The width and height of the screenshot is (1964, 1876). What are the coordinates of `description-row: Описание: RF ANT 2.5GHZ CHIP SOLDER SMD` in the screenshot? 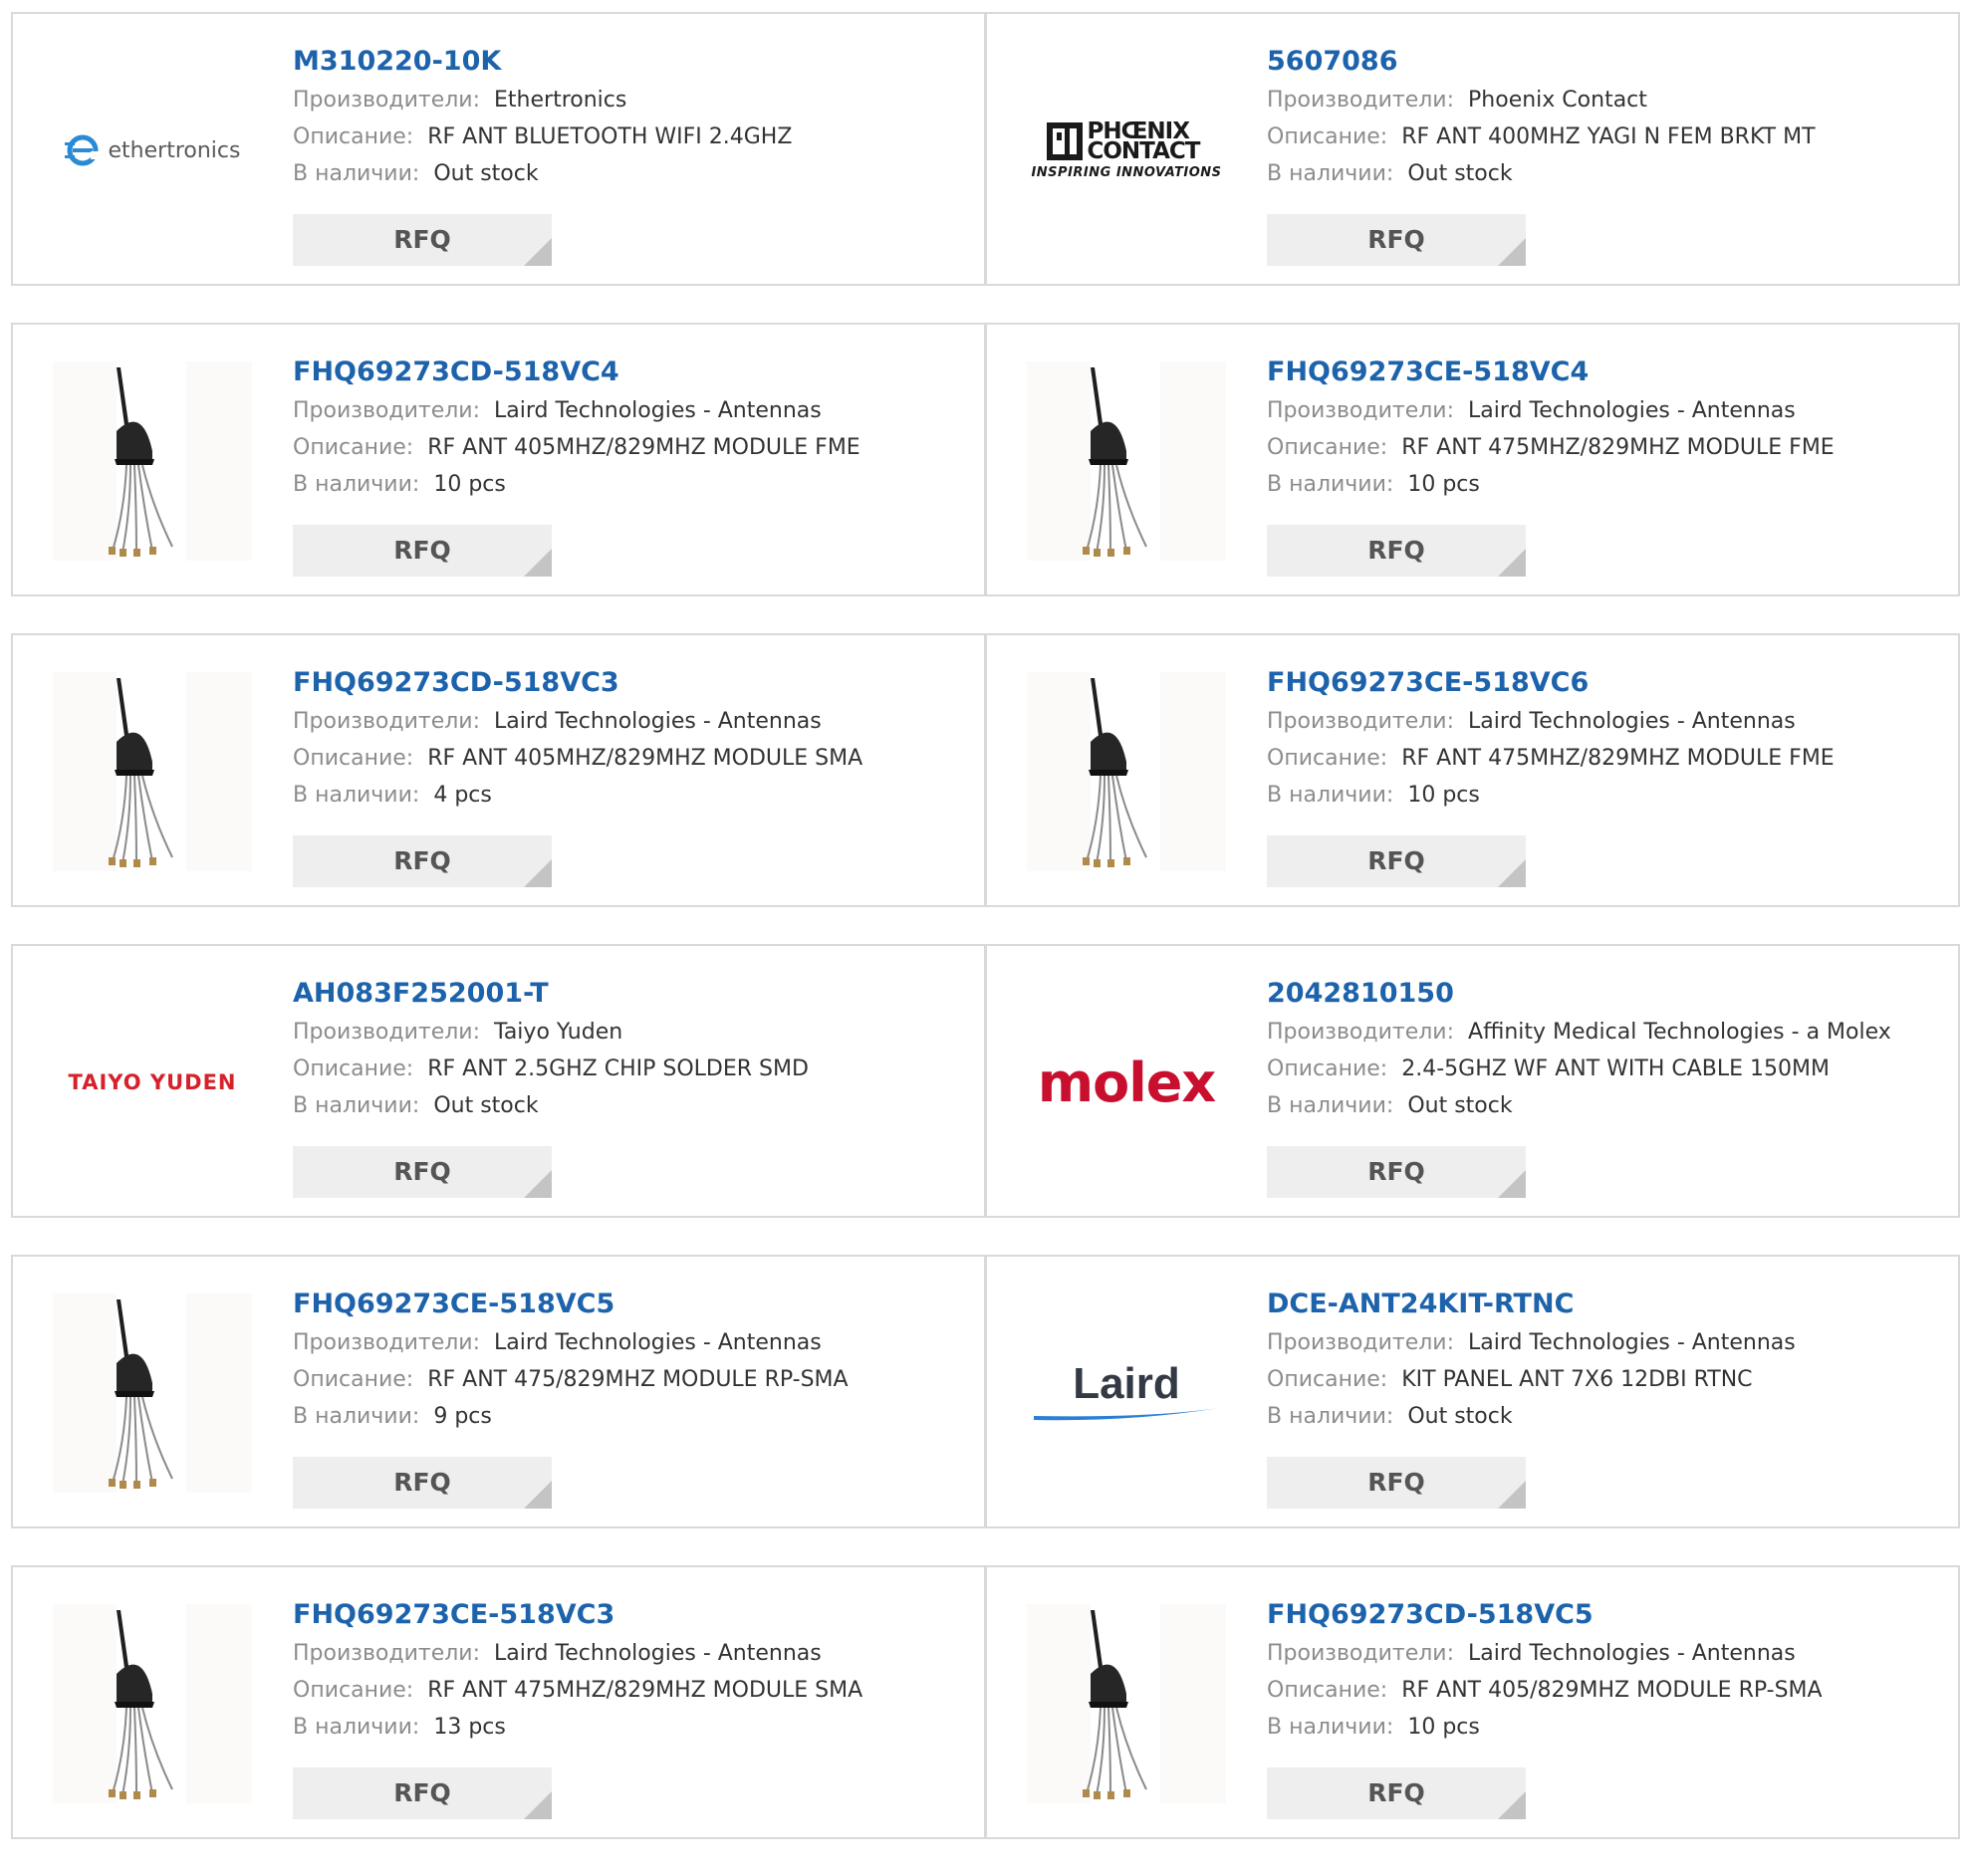 It's located at (633, 1069).